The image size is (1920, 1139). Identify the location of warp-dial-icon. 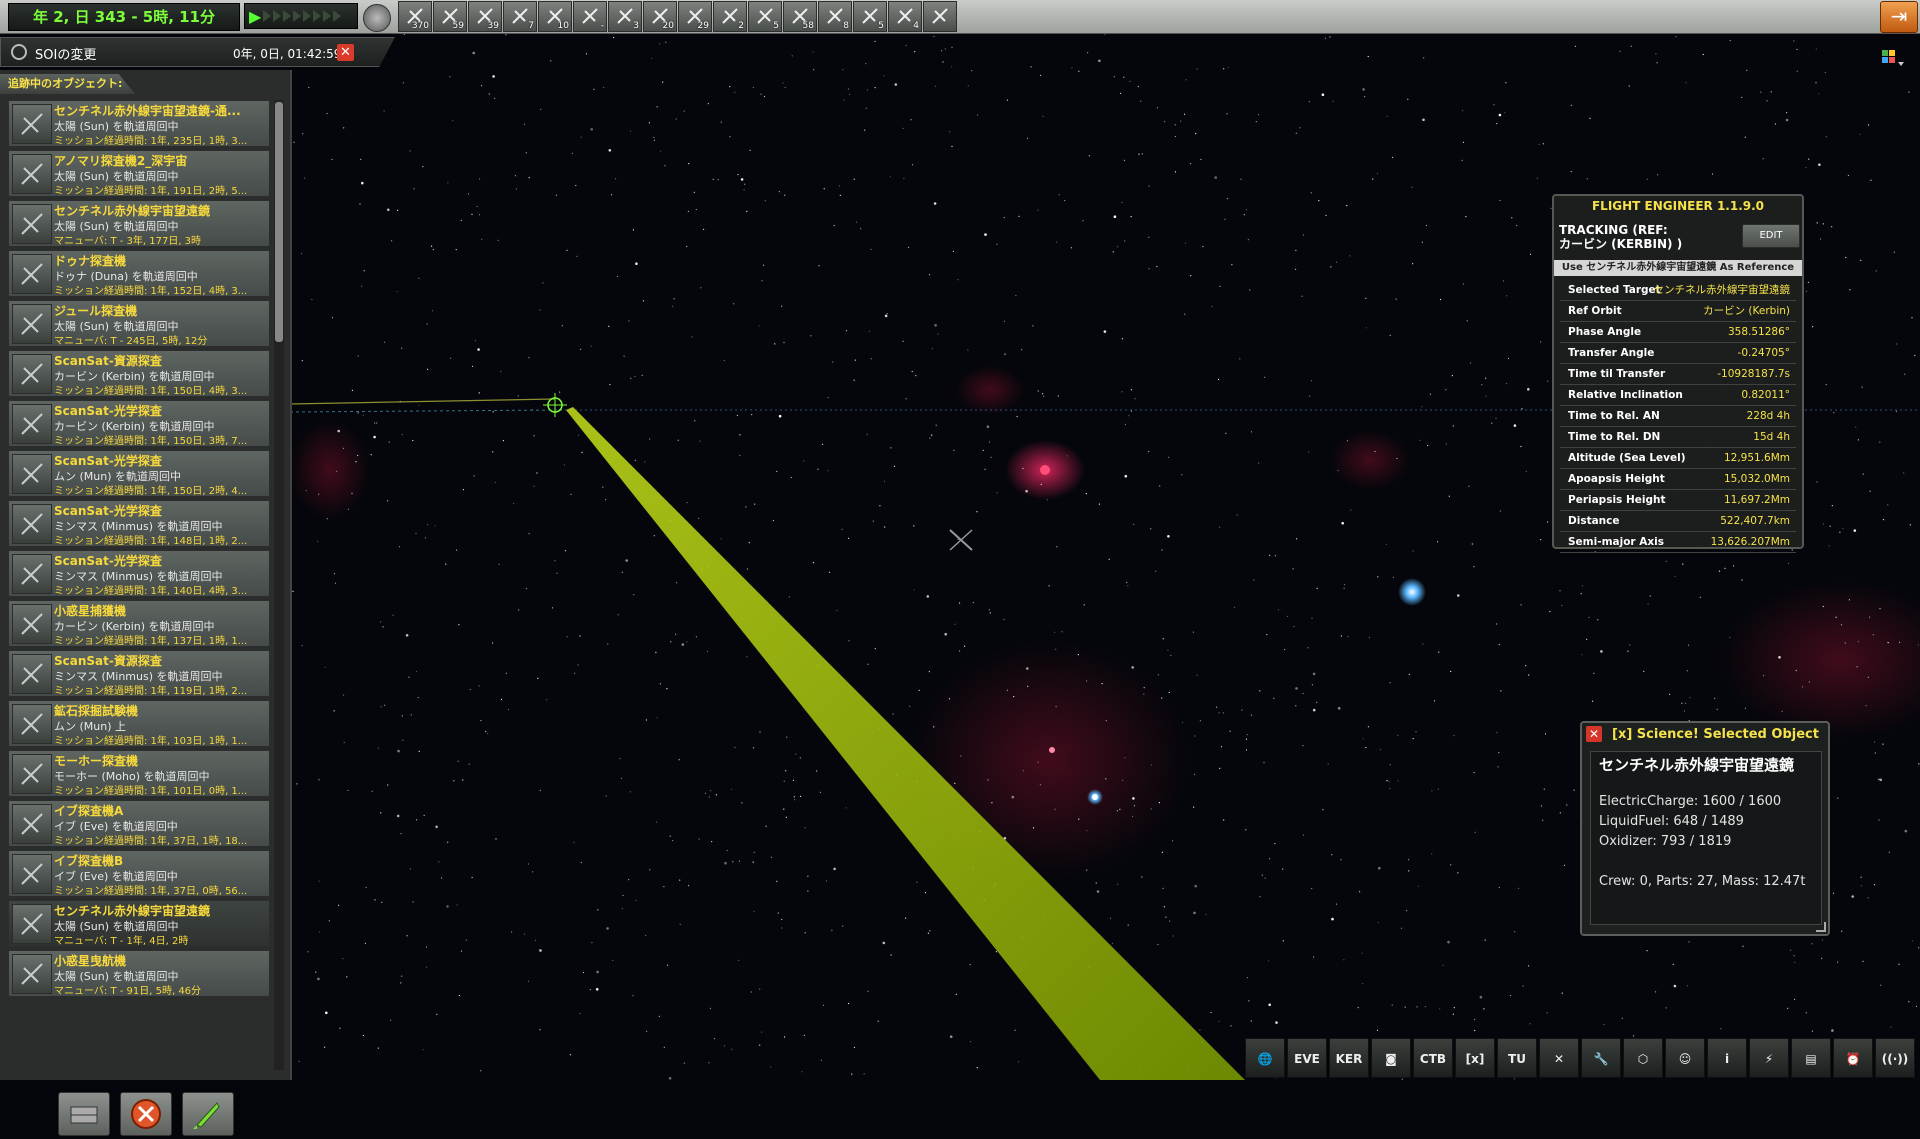
(377, 18).